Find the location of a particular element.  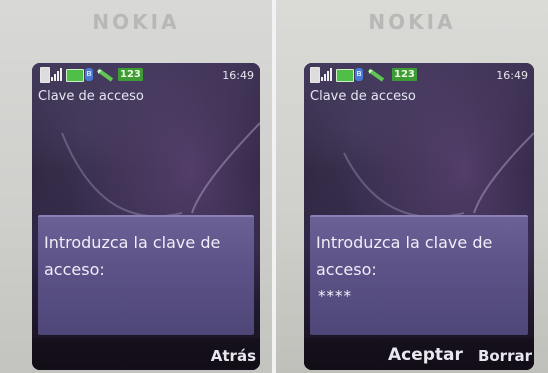

password-dialog: Introduzca la clave de acceso: **** is located at coordinates (419, 275).